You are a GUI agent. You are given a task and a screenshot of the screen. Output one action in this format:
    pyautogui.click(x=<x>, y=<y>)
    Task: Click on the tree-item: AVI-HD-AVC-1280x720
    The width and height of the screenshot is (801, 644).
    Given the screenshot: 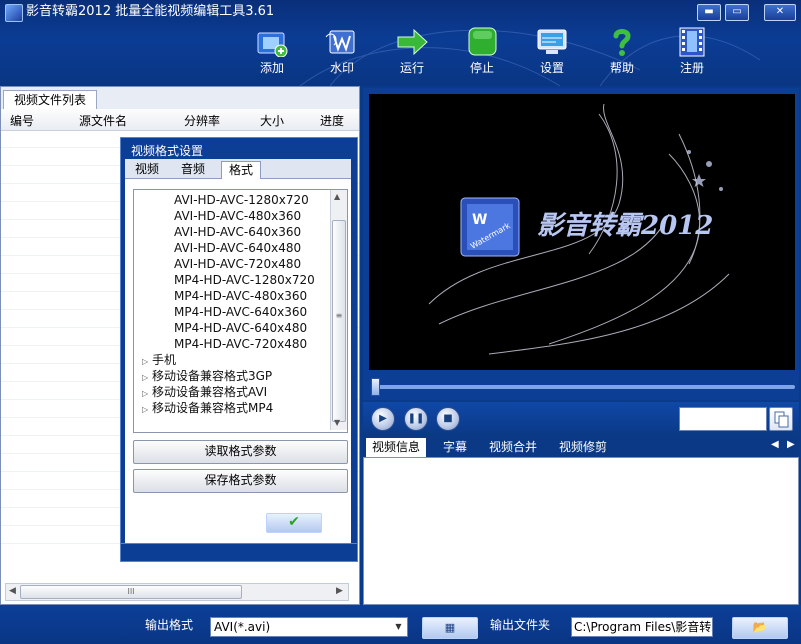 What is the action you would take?
    pyautogui.click(x=241, y=200)
    